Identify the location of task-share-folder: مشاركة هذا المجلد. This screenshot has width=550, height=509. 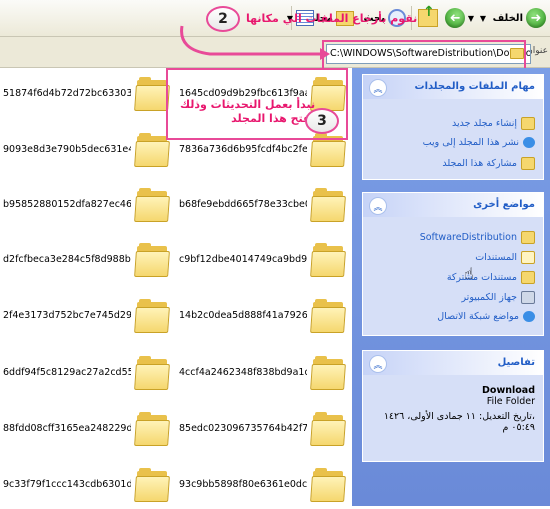
(488, 163).